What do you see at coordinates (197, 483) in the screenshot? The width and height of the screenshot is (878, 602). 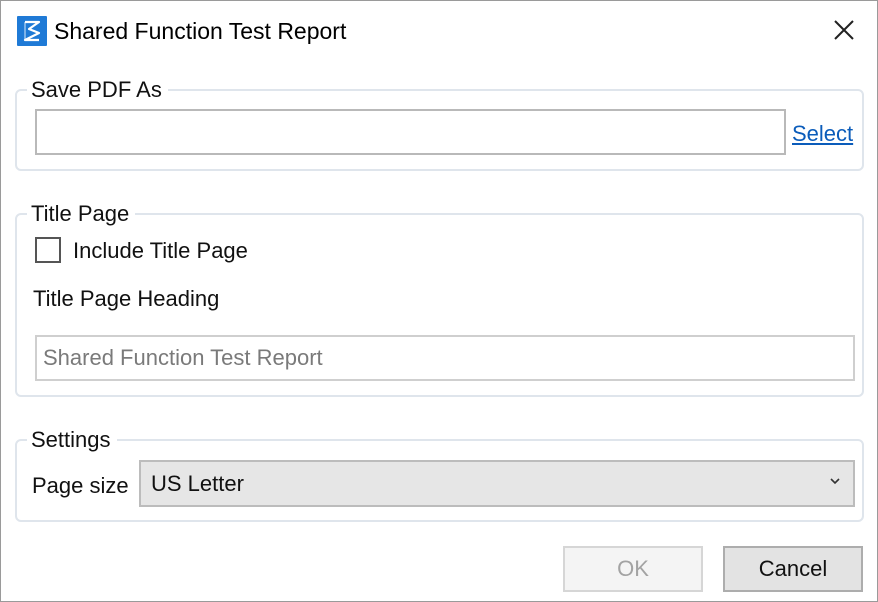 I see `page-size-value: US Letter` at bounding box center [197, 483].